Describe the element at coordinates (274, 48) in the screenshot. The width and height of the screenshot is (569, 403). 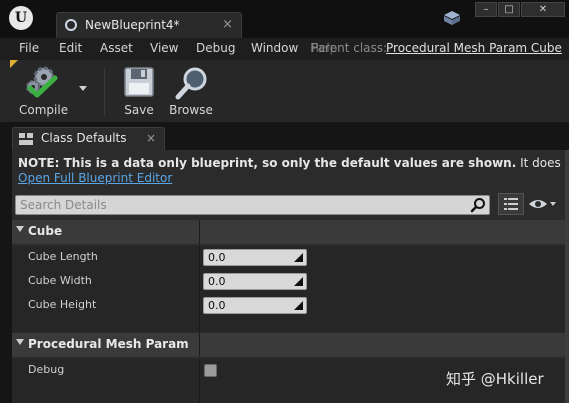
I see `menu-window: Window` at that location.